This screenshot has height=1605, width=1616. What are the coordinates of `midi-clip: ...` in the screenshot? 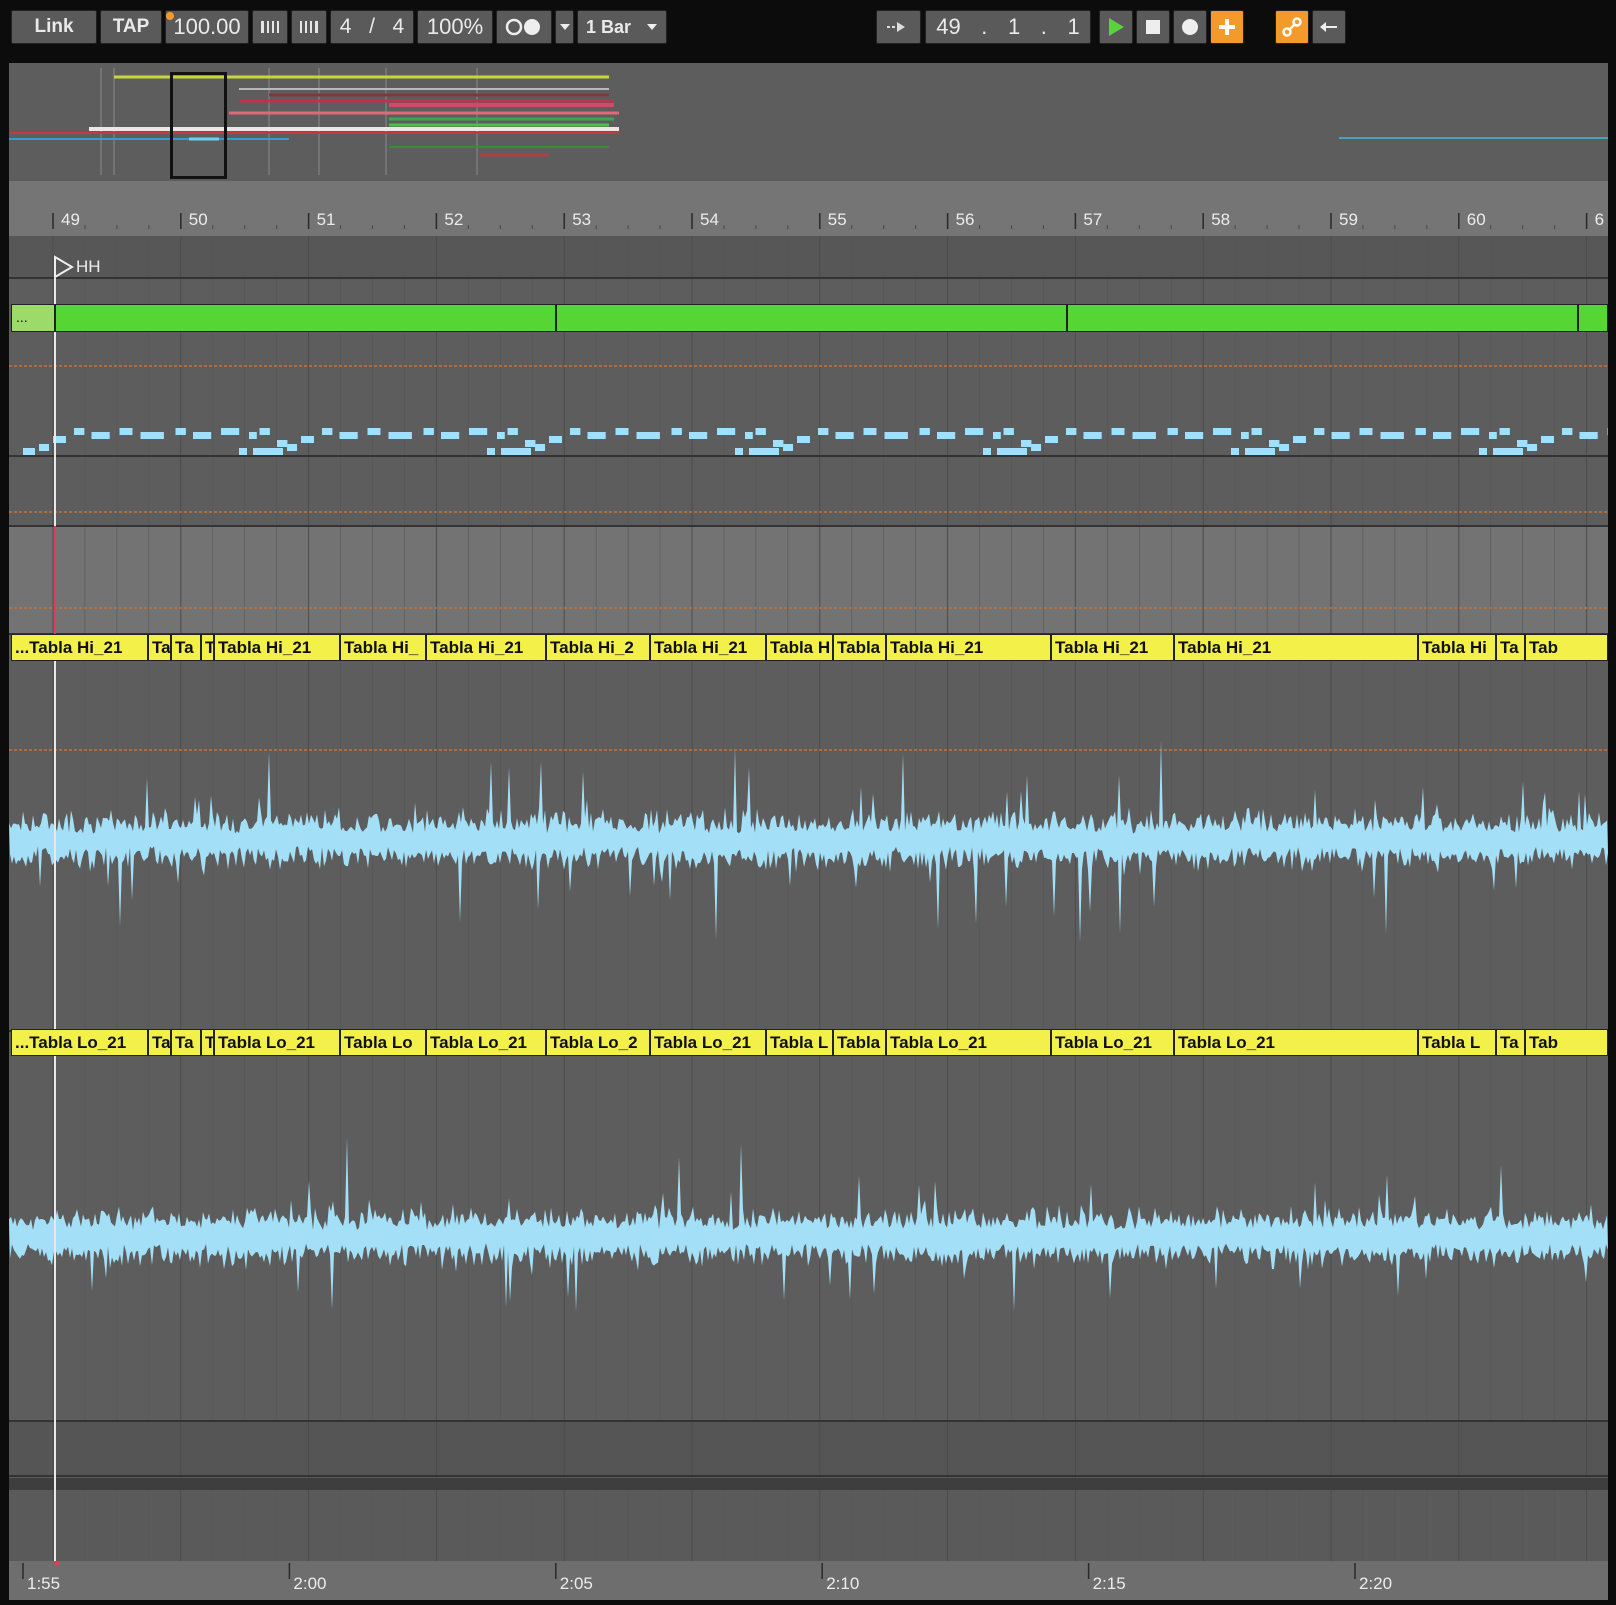 It's located at (33, 318).